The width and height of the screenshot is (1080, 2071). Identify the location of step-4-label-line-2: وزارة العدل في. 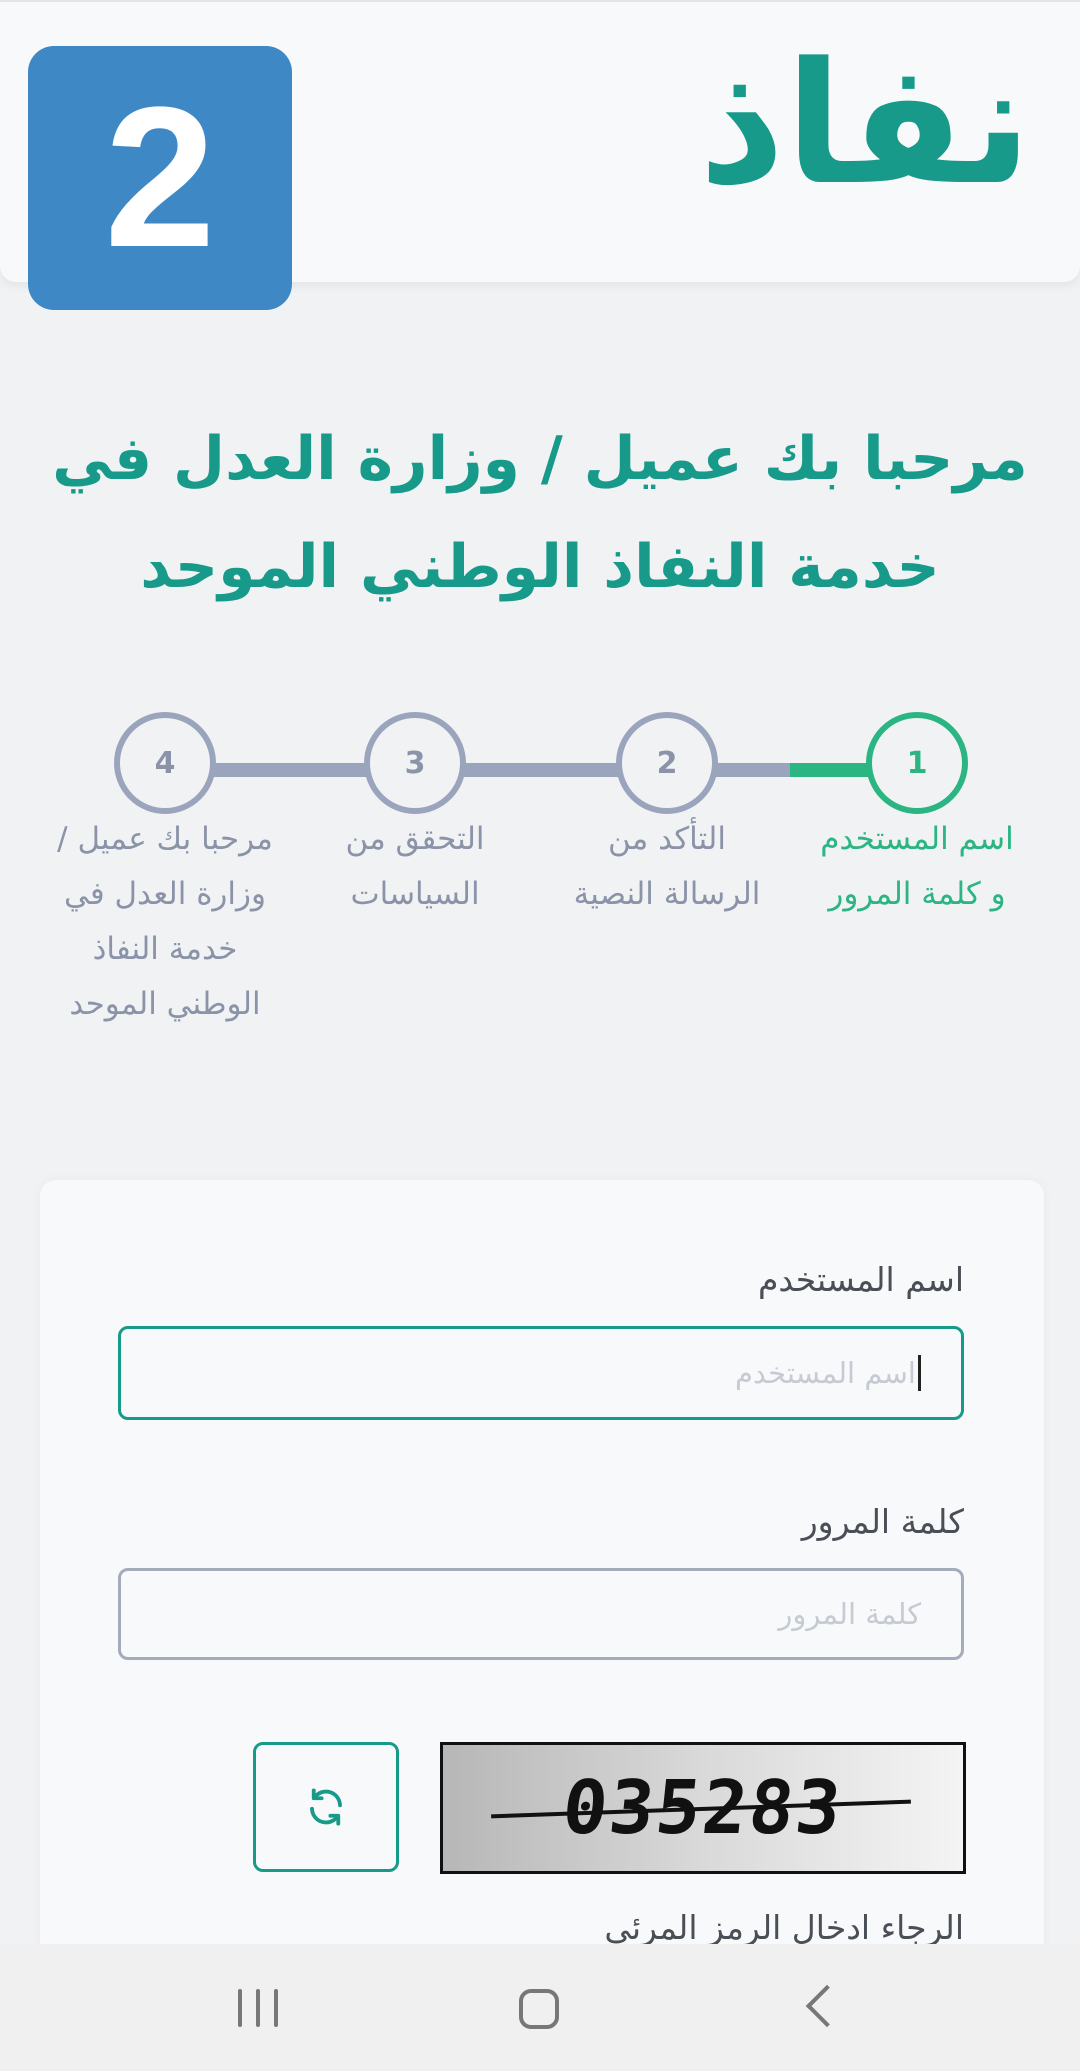
(165, 894).